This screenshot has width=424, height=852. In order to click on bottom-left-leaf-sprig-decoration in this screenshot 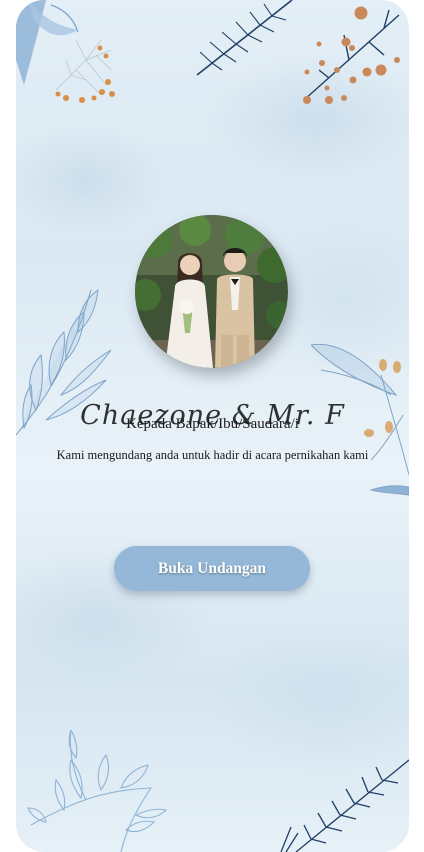, I will do `click(97, 791)`.